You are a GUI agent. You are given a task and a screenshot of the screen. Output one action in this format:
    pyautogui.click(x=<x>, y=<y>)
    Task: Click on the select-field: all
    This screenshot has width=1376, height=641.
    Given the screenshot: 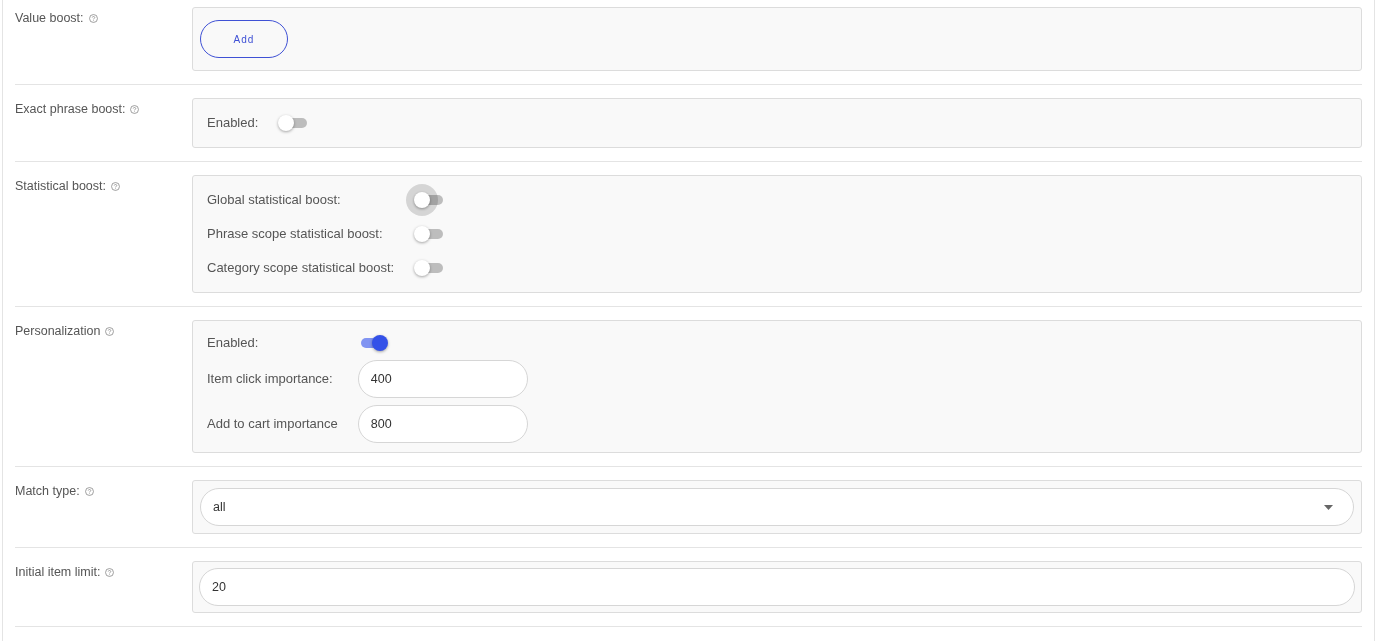 What is the action you would take?
    pyautogui.click(x=777, y=507)
    